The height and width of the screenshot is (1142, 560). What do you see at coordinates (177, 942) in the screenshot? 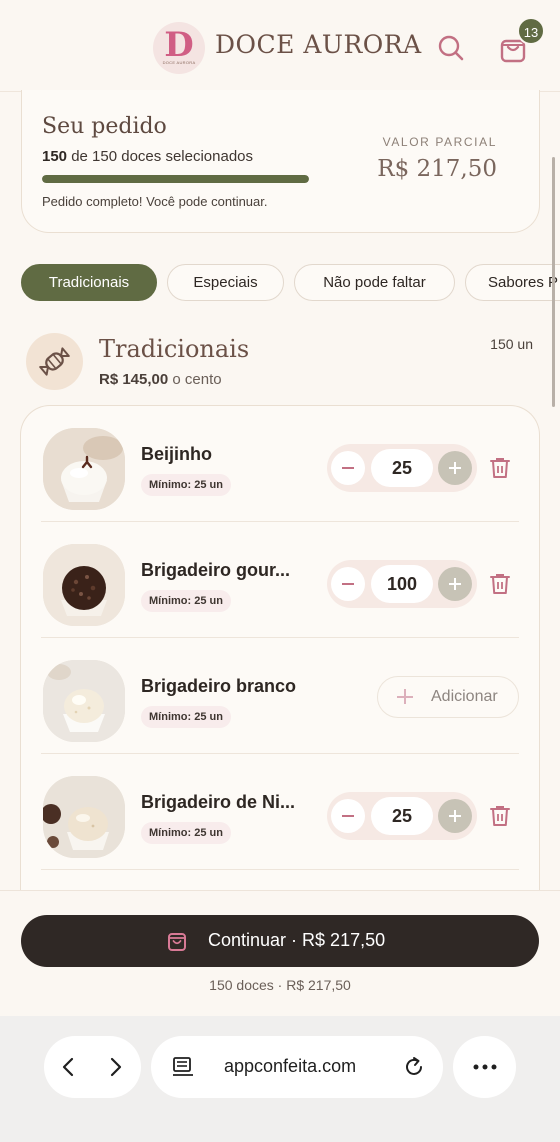
I see `shopping-bag-icon` at bounding box center [177, 942].